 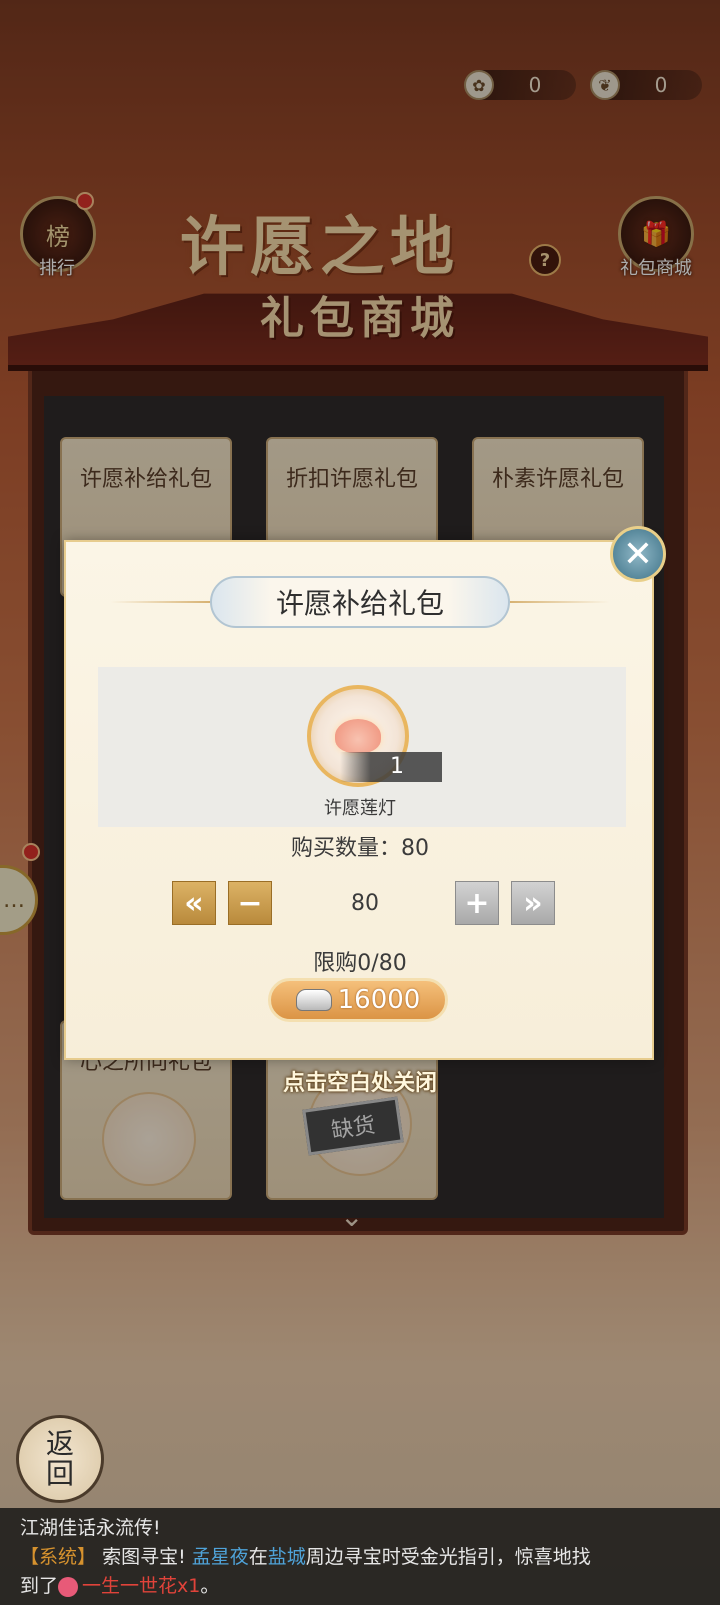 What do you see at coordinates (360, 602) in the screenshot?
I see `dialog-title: 许愿补给礼包` at bounding box center [360, 602].